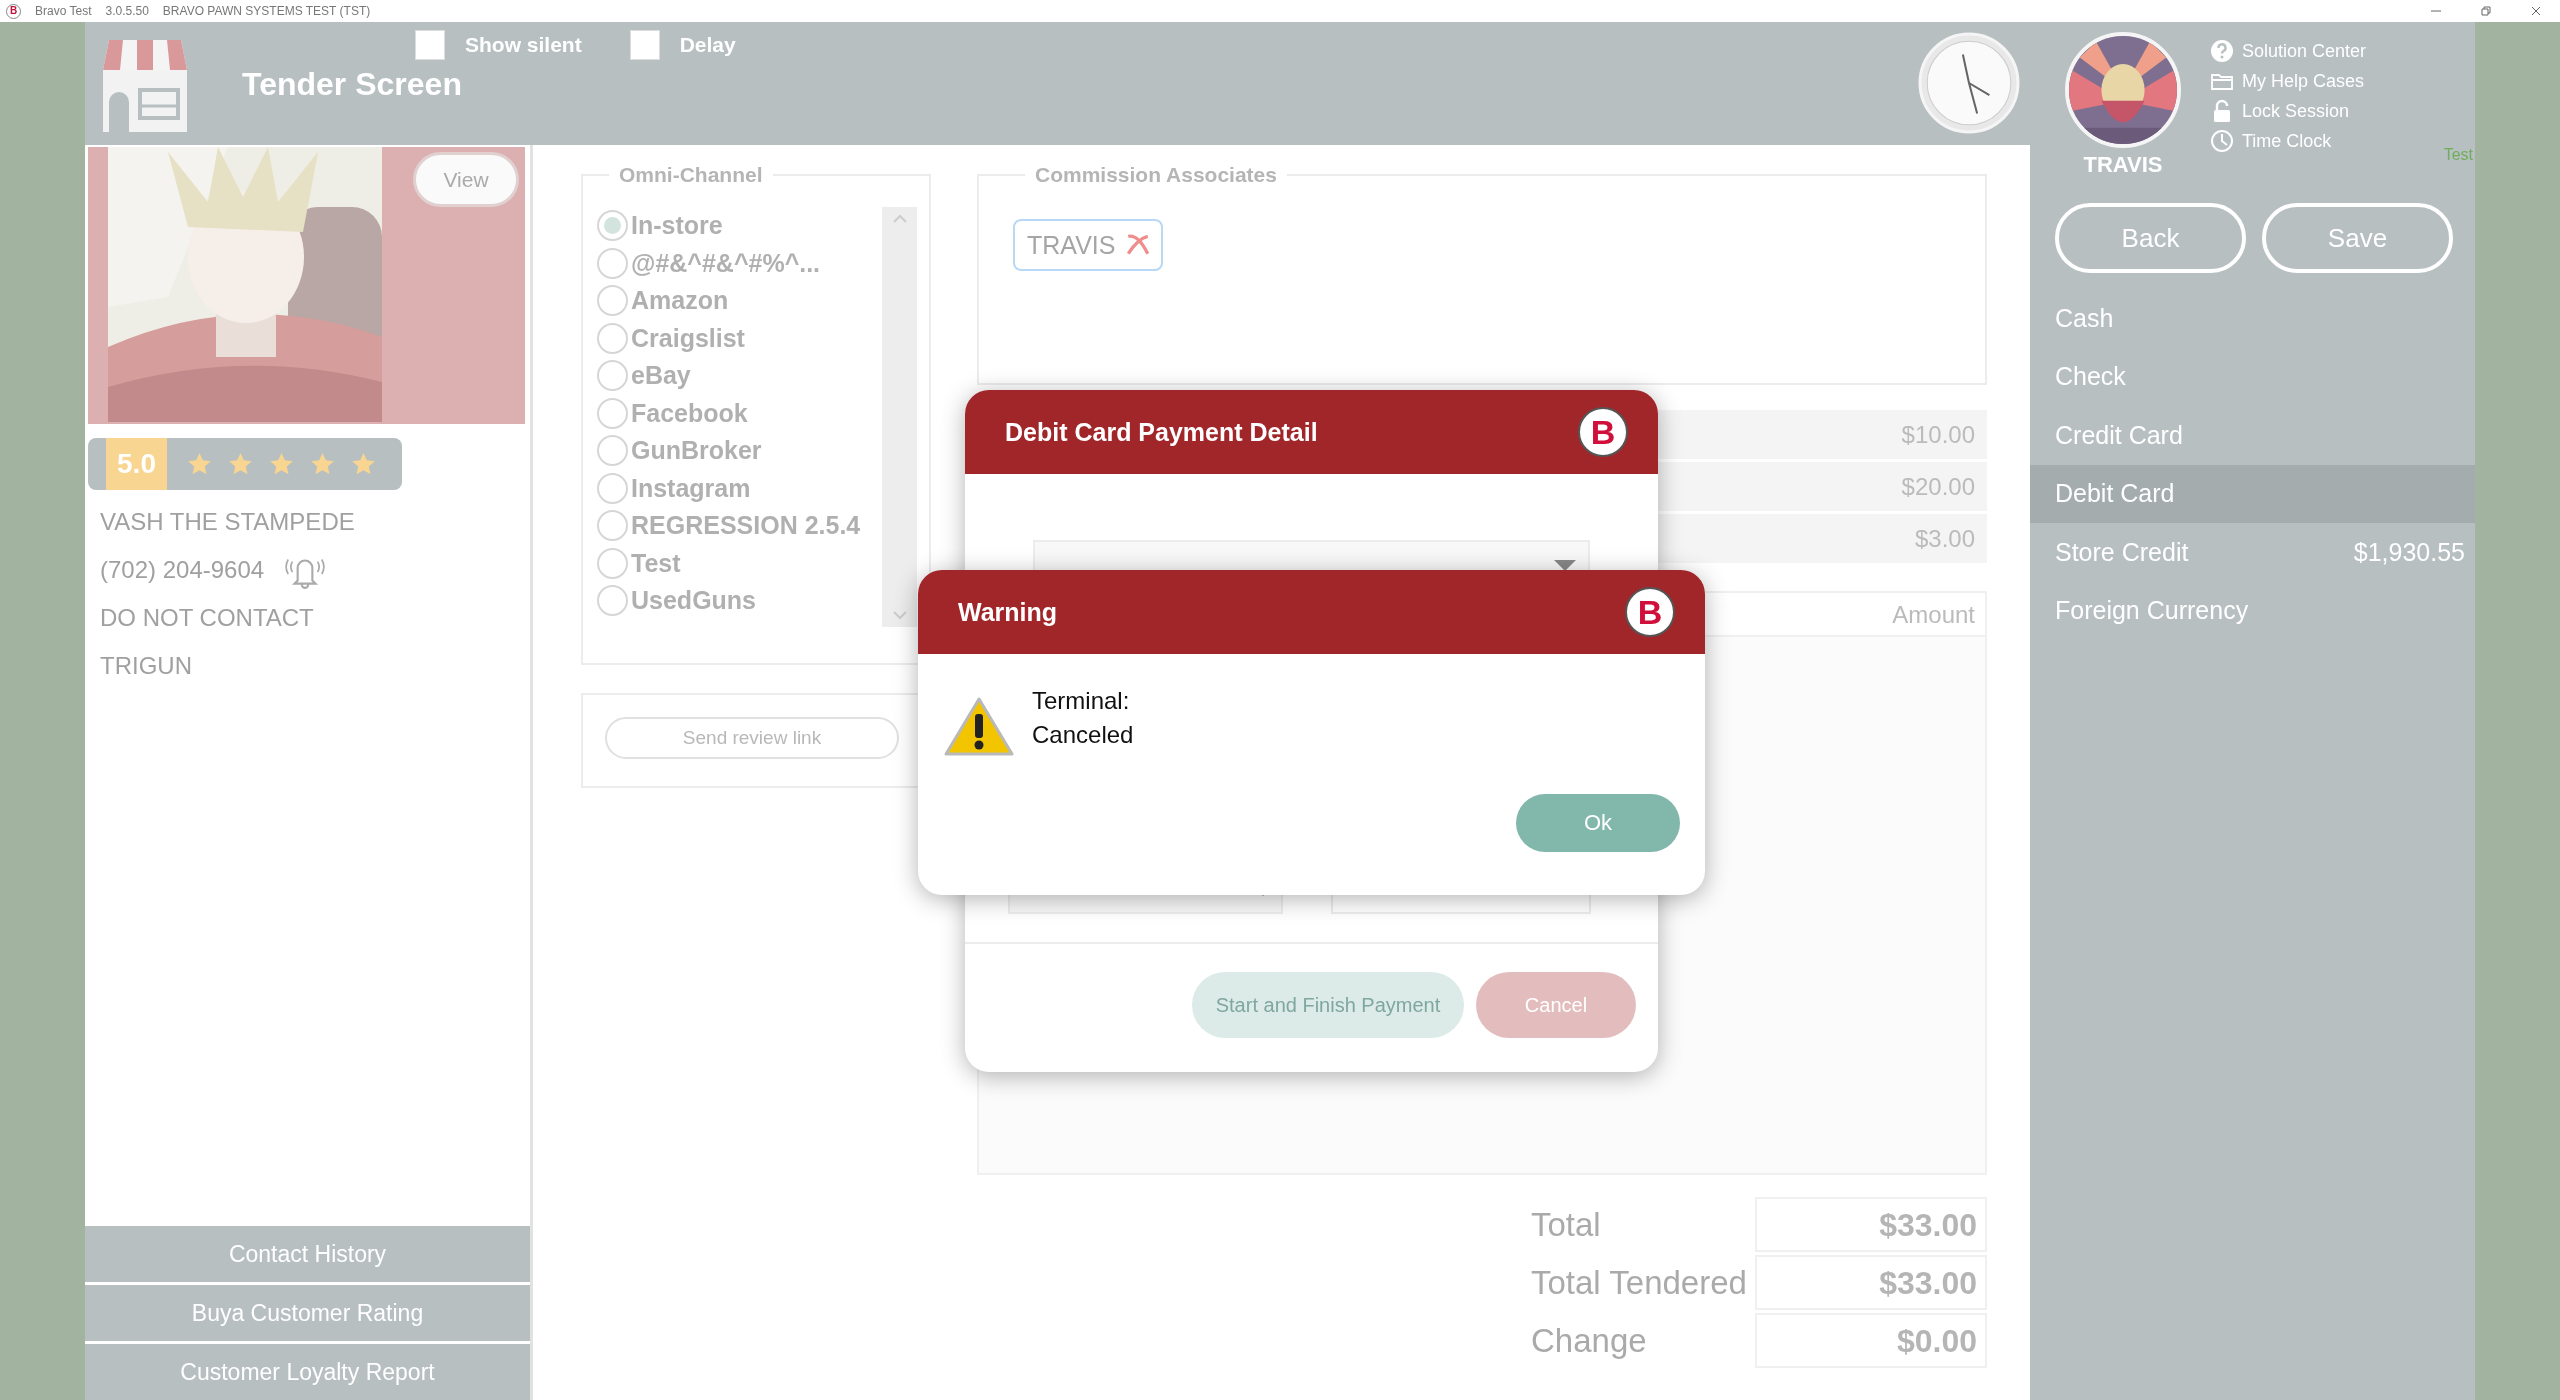 This screenshot has width=2560, height=1400. Describe the element at coordinates (1328, 1005) in the screenshot. I see `start-payment-button: Start and Finish Payment` at that location.